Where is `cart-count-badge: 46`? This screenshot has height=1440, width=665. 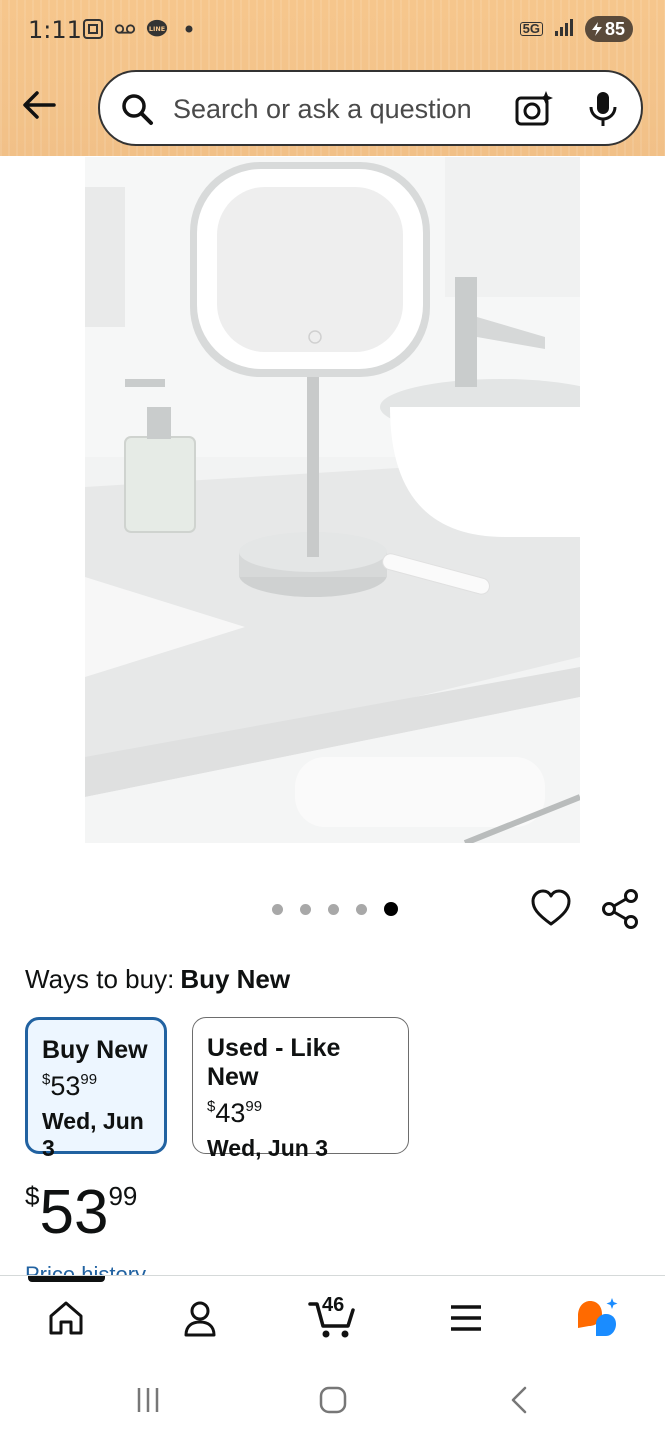
cart-count-badge: 46 is located at coordinates (333, 1305).